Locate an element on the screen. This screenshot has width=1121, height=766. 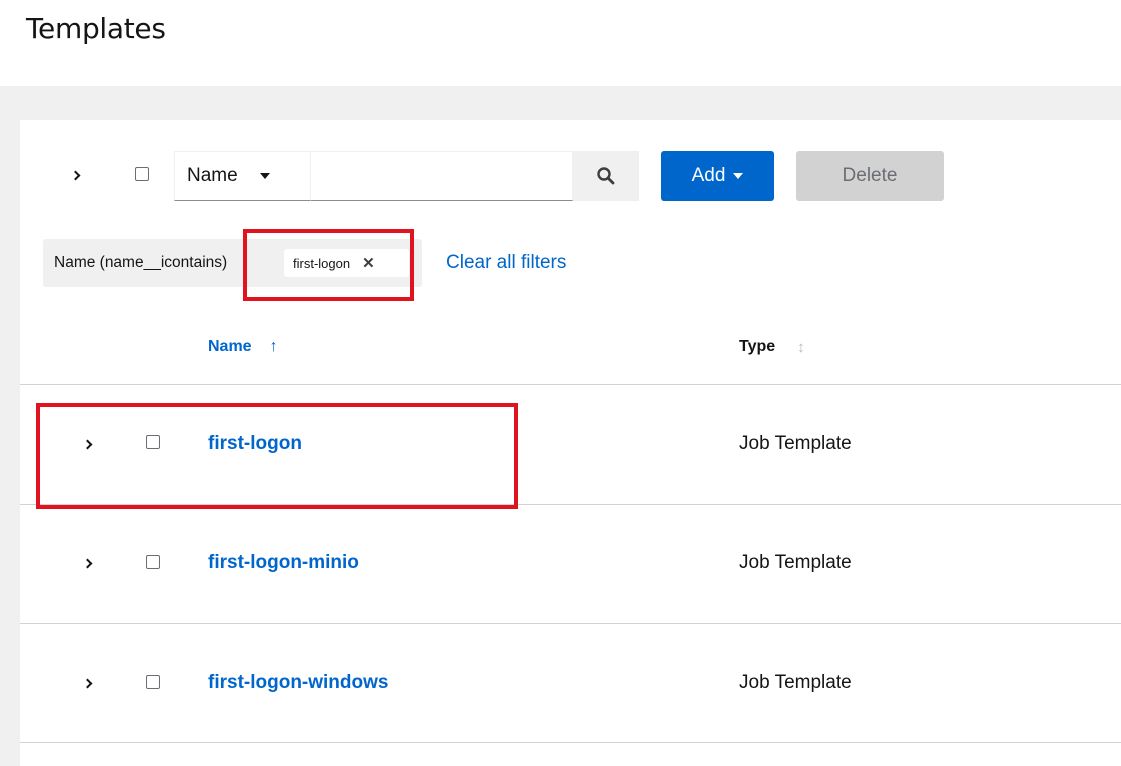
add-button-label: Add is located at coordinates (708, 175).